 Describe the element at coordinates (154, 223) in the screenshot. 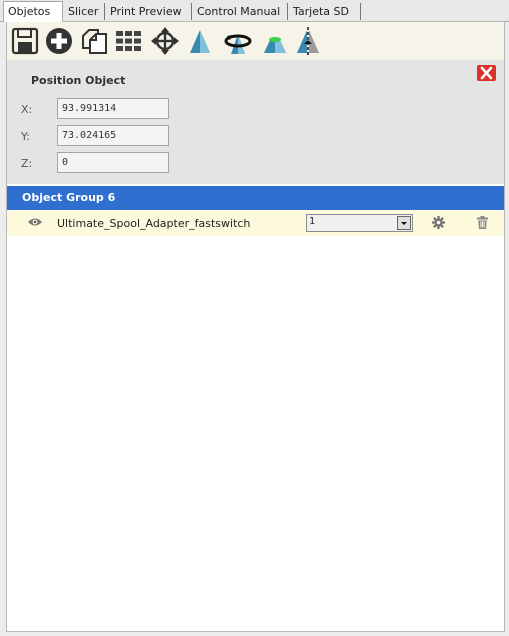

I see `object-name: Ultimate_Spool_Adapter_fastswitch` at that location.